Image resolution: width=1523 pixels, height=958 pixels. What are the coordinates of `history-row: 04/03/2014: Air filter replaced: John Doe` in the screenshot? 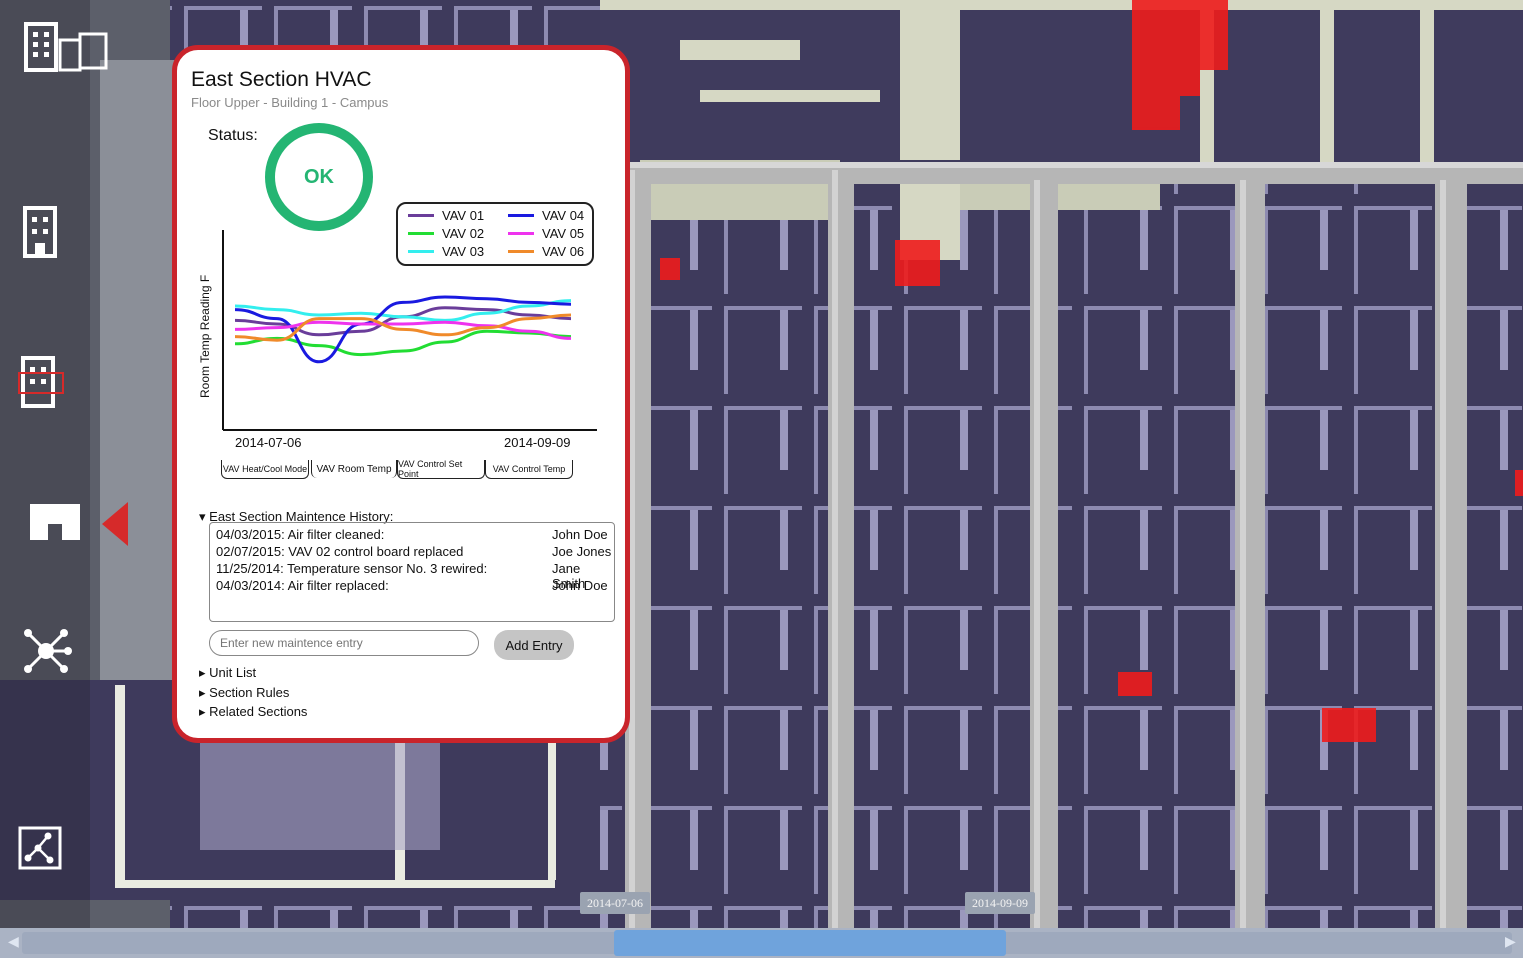 It's located at (412, 585).